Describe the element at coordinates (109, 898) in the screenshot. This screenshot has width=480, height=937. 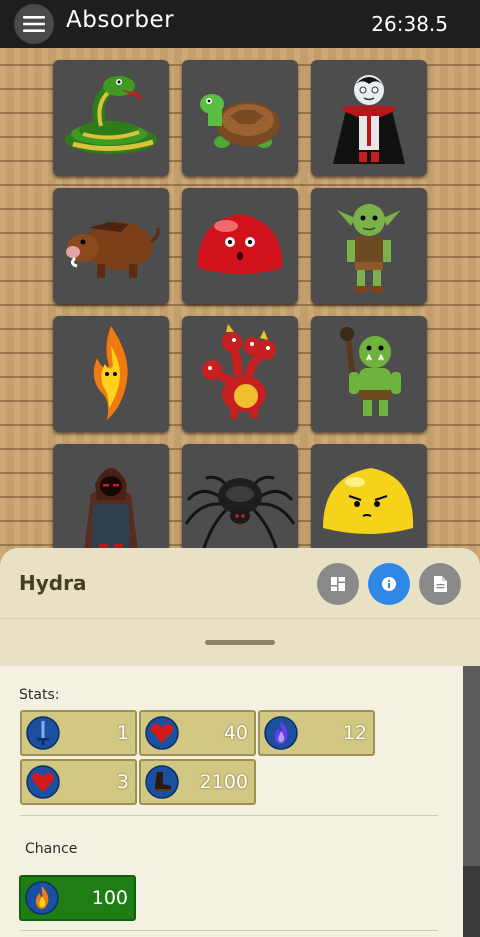
I see `chance-value: 100` at that location.